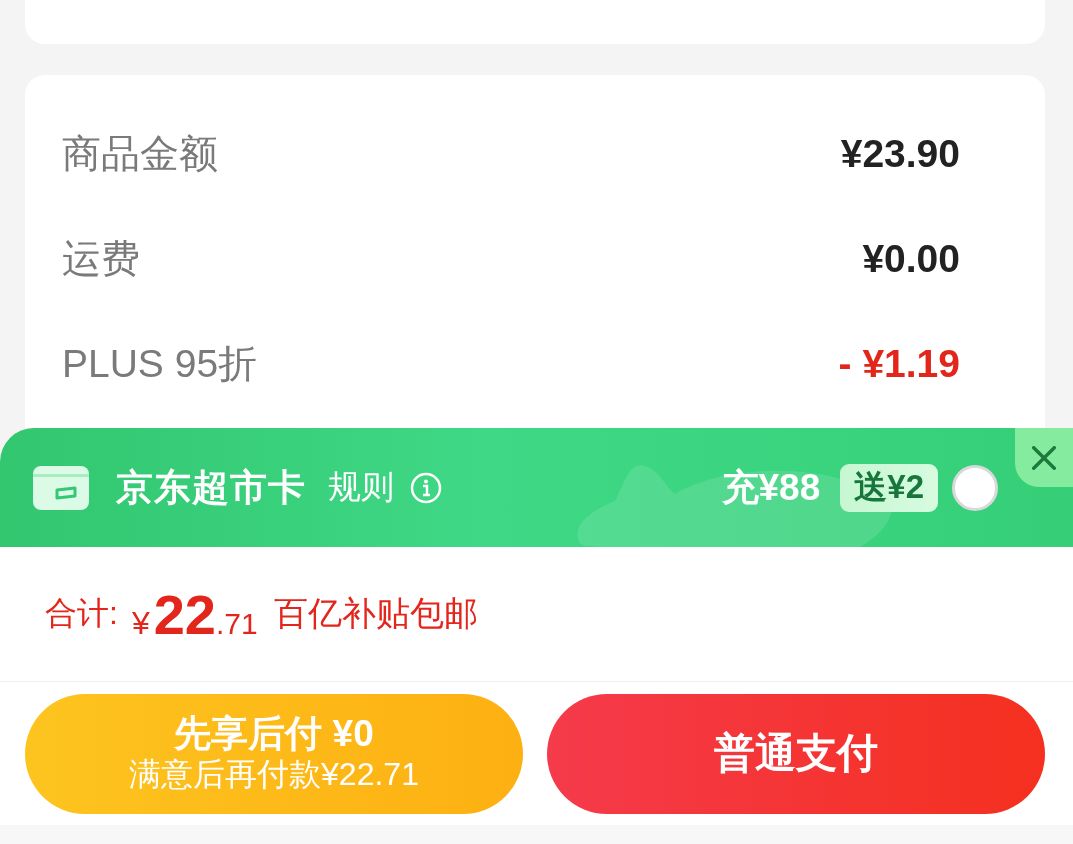  I want to click on total-amount: ¥22.71, so click(194, 614).